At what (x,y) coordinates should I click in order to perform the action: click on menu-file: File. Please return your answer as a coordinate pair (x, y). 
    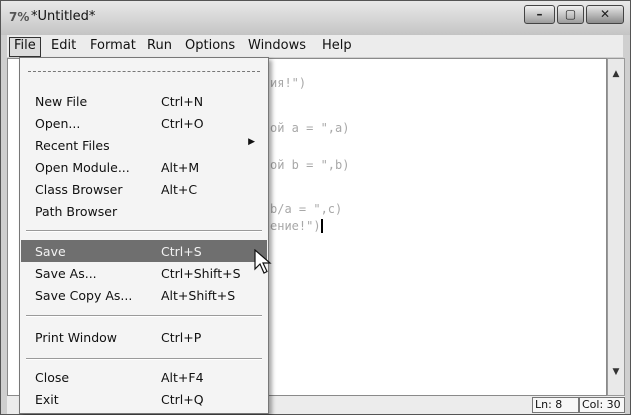
    Looking at the image, I should click on (25, 47).